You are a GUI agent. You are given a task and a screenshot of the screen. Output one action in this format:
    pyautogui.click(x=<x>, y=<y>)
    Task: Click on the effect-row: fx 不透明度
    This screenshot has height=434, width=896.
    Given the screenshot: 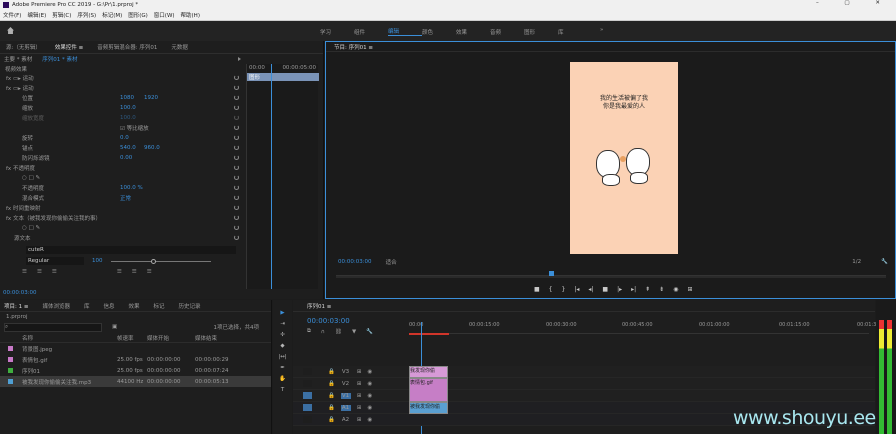 What is the action you would take?
    pyautogui.click(x=123, y=168)
    